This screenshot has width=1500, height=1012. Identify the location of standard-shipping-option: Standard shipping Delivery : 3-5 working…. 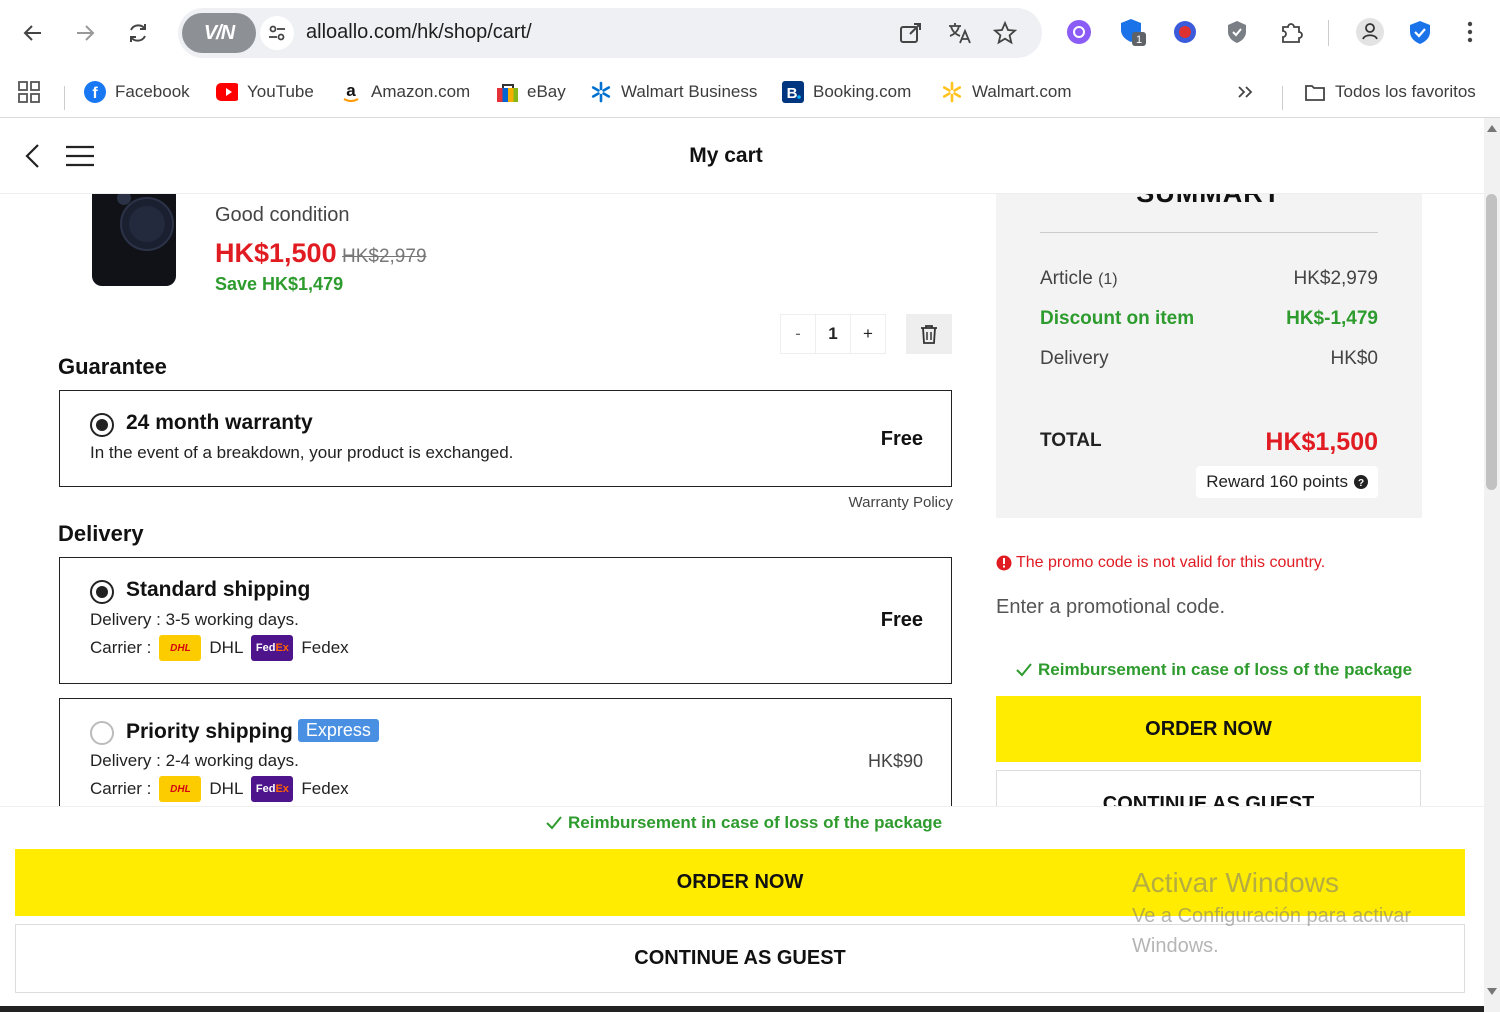
(505, 620).